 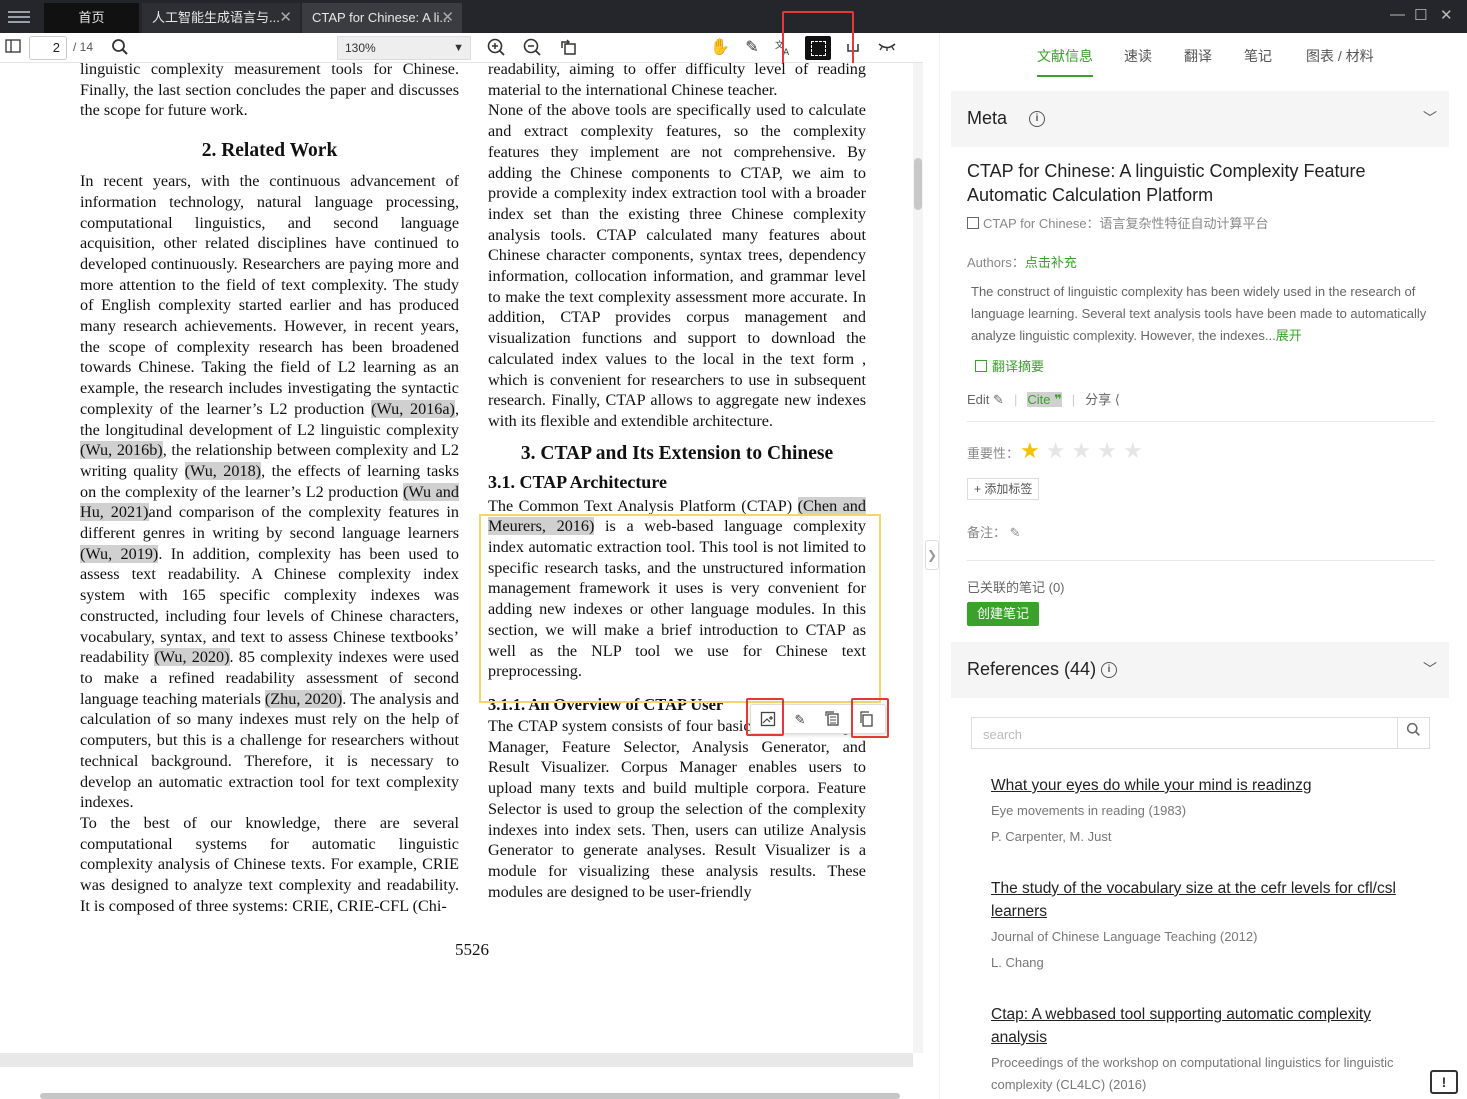 I want to click on meta-section-header: Meta i ﹀, so click(x=1200, y=119).